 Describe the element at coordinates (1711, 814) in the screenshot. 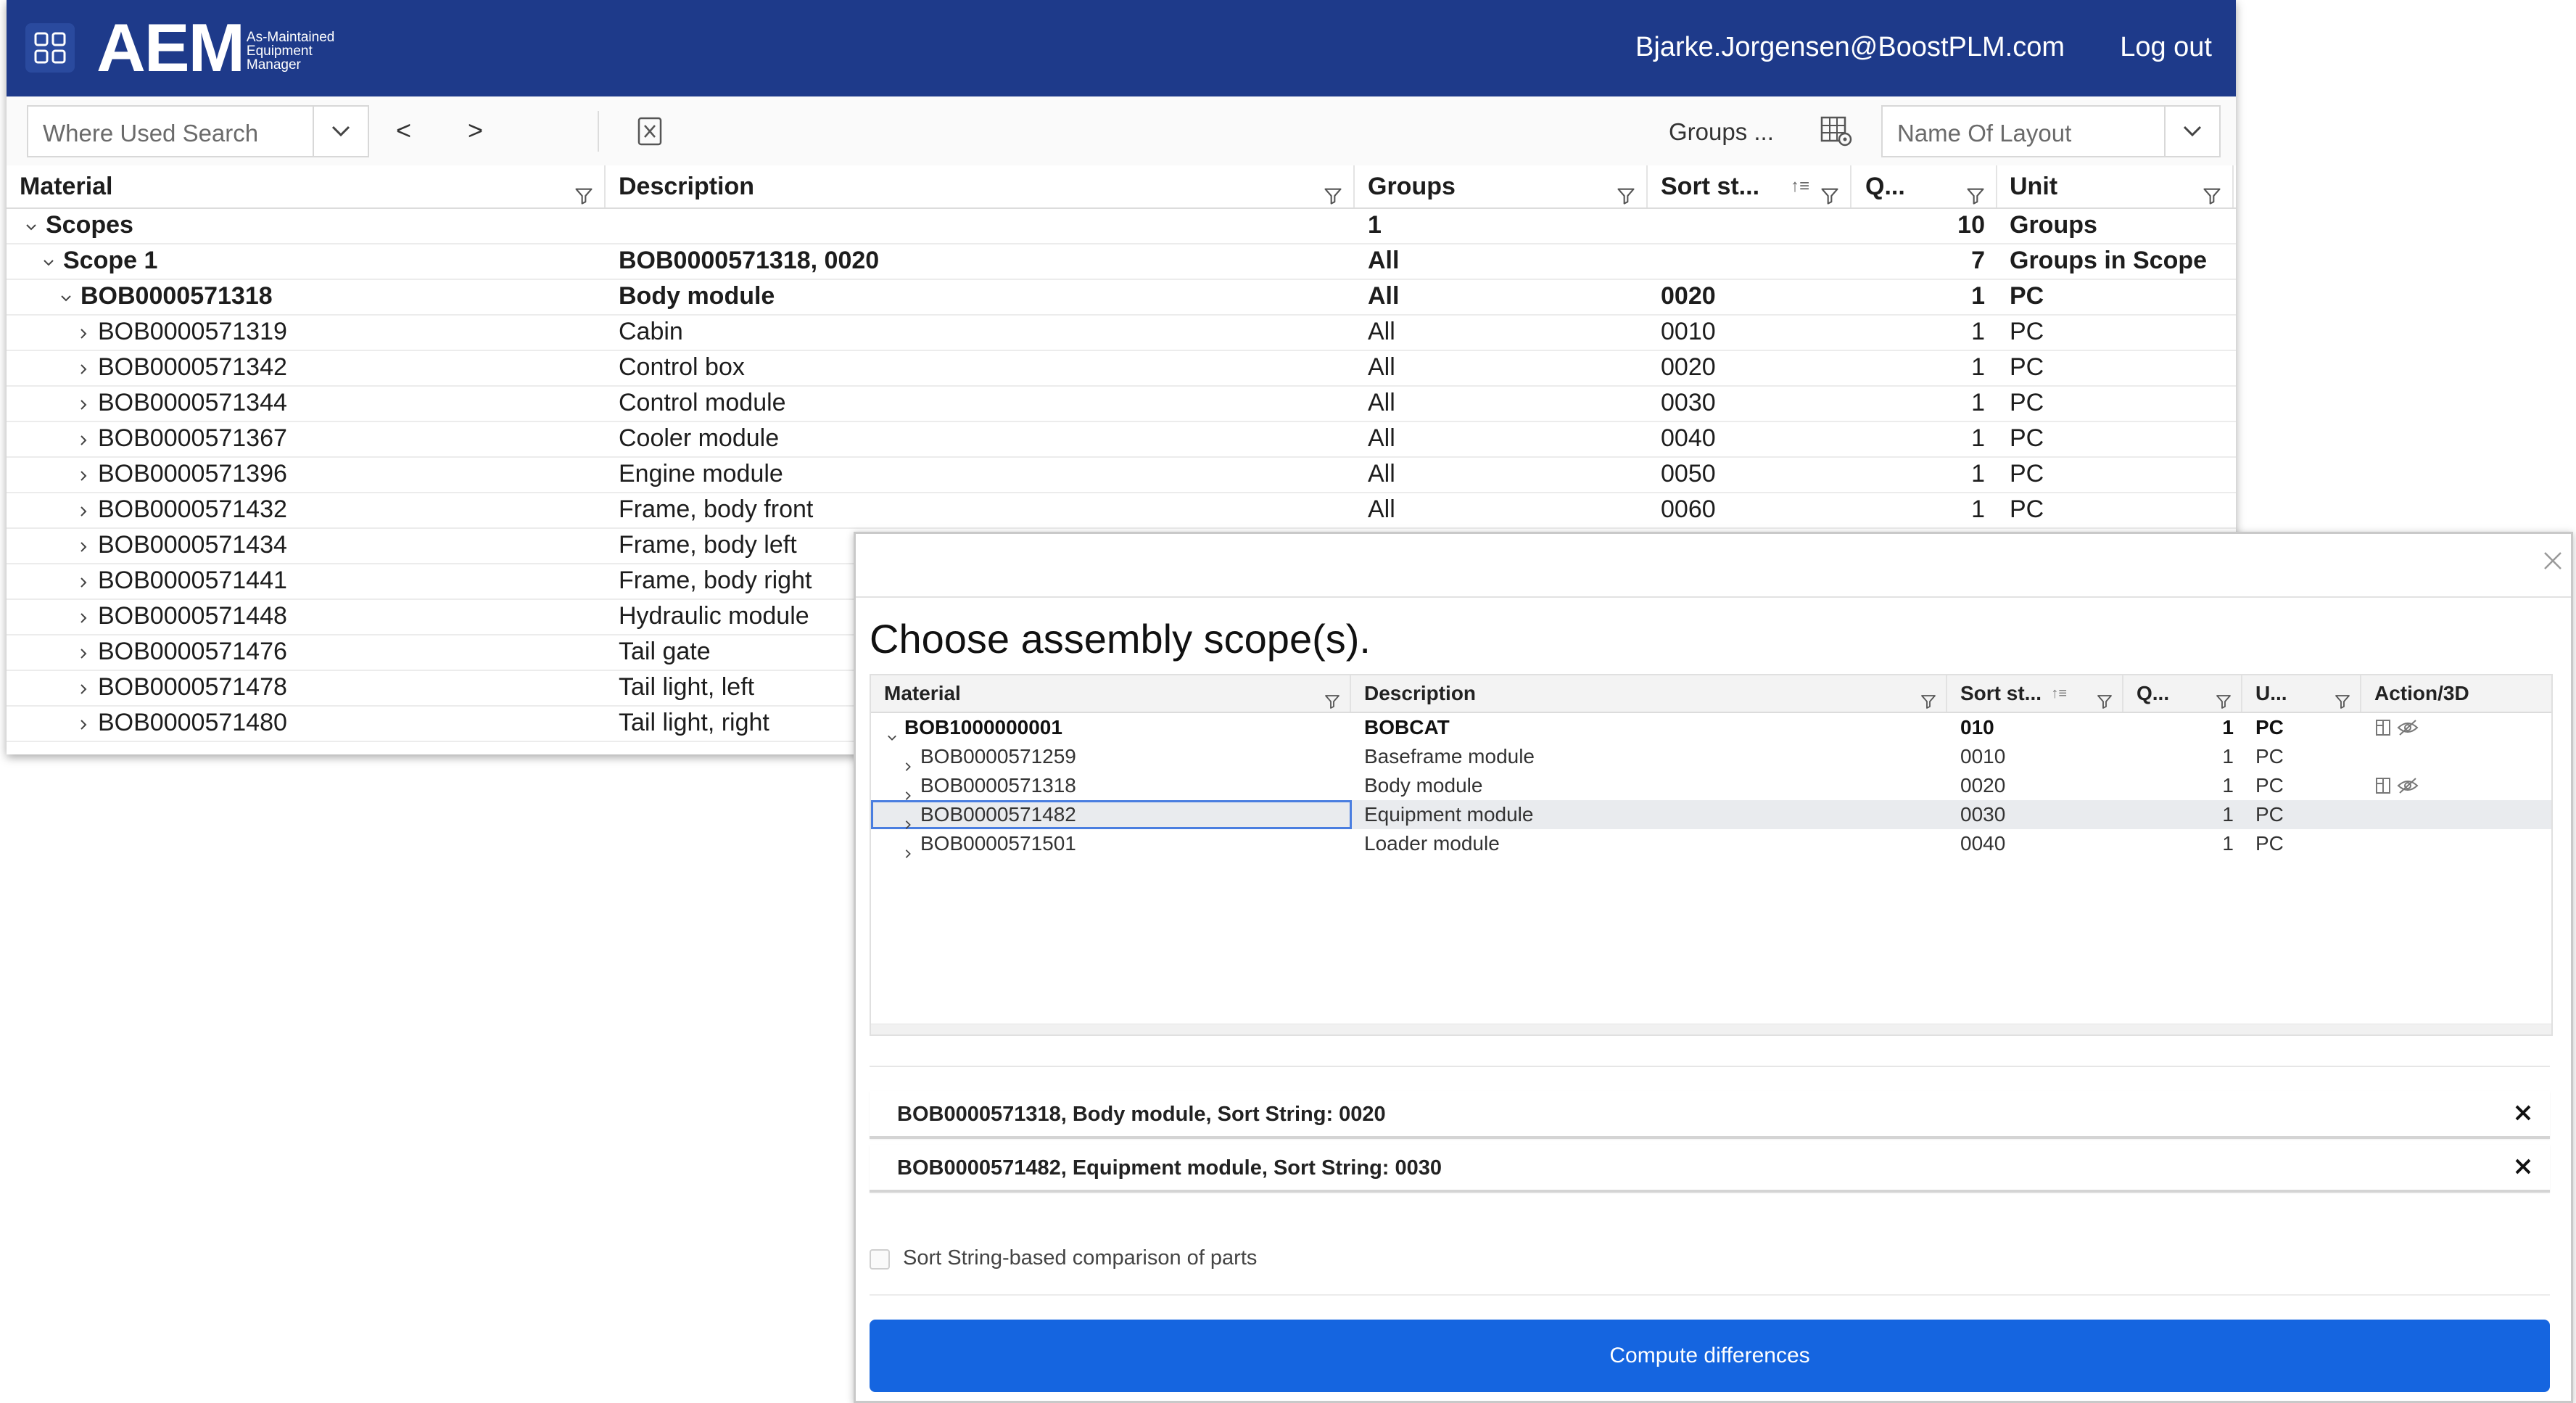

I see `table-row: BOB0000571482 Equipment module 0030 1 PC` at that location.